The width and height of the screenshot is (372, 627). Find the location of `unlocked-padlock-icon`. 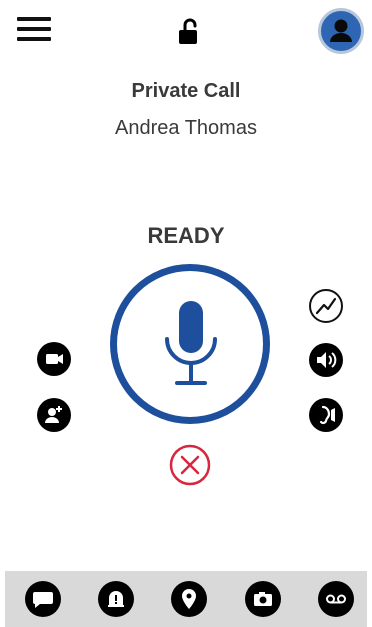

unlocked-padlock-icon is located at coordinates (189, 32).